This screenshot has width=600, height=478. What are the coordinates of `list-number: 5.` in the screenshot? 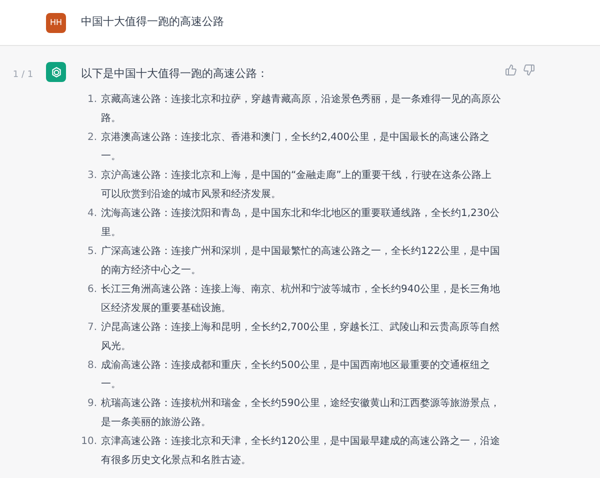 It's located at (92, 252).